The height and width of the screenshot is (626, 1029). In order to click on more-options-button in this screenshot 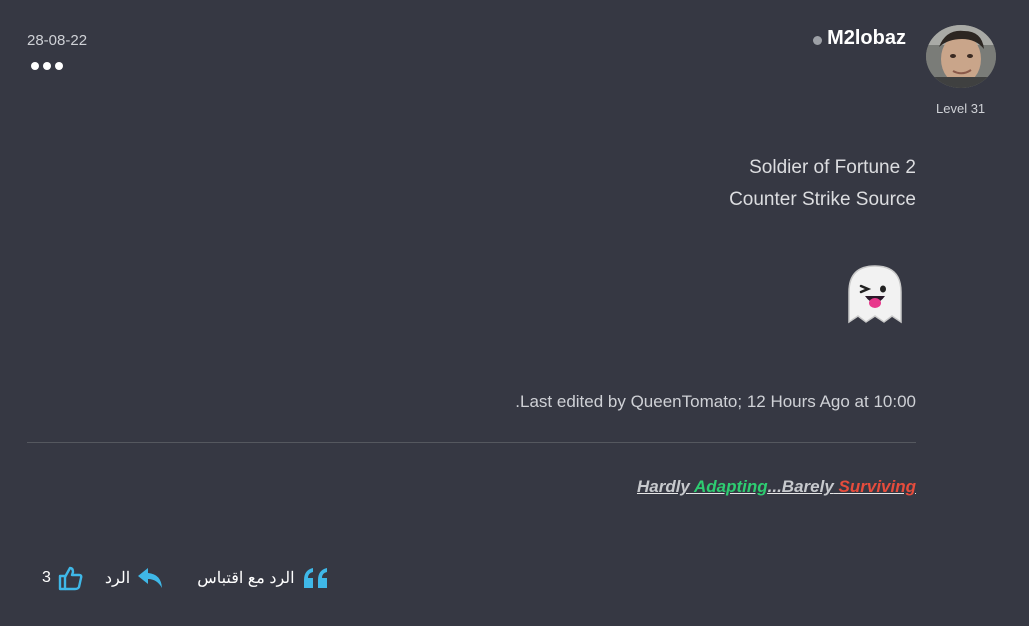, I will do `click(47, 66)`.